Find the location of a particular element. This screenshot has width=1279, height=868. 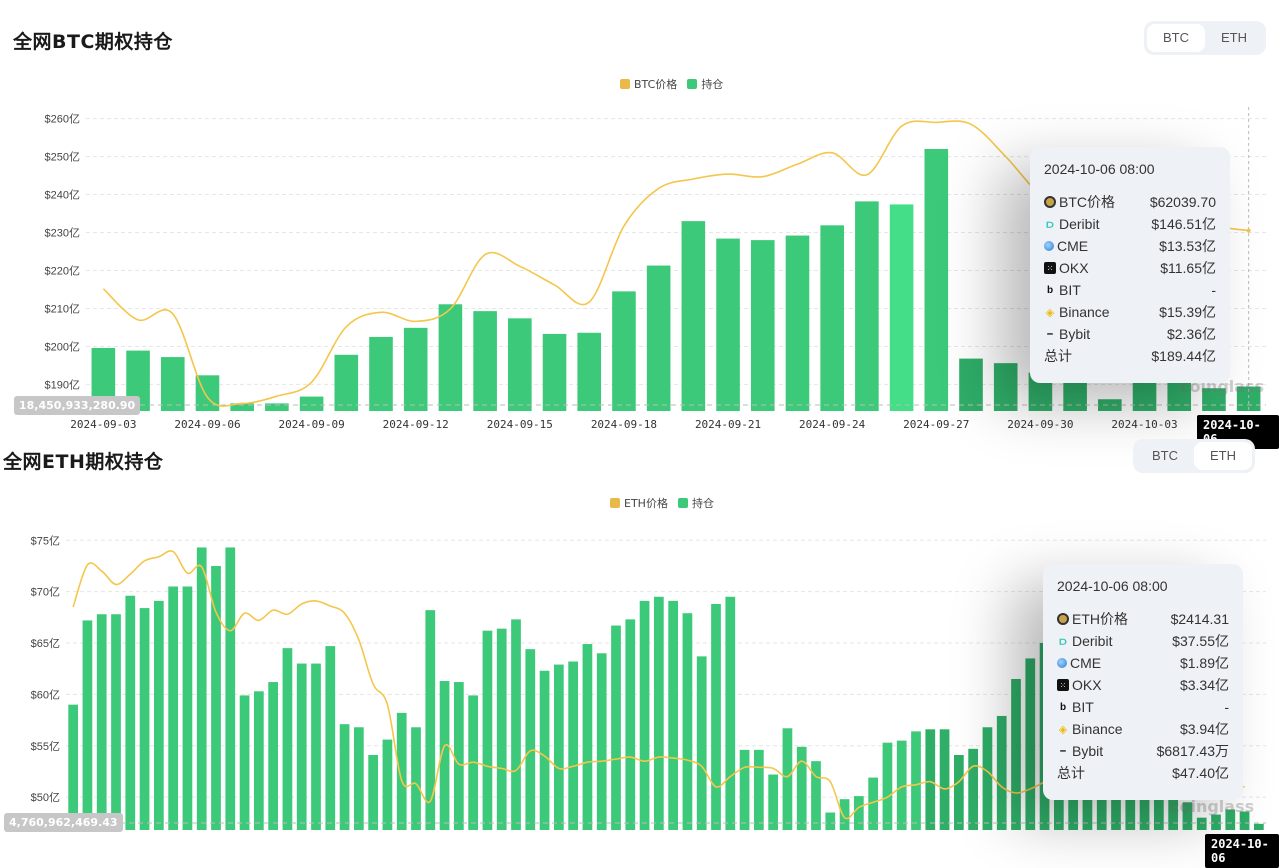

bit-icon: b is located at coordinates (1050, 290).